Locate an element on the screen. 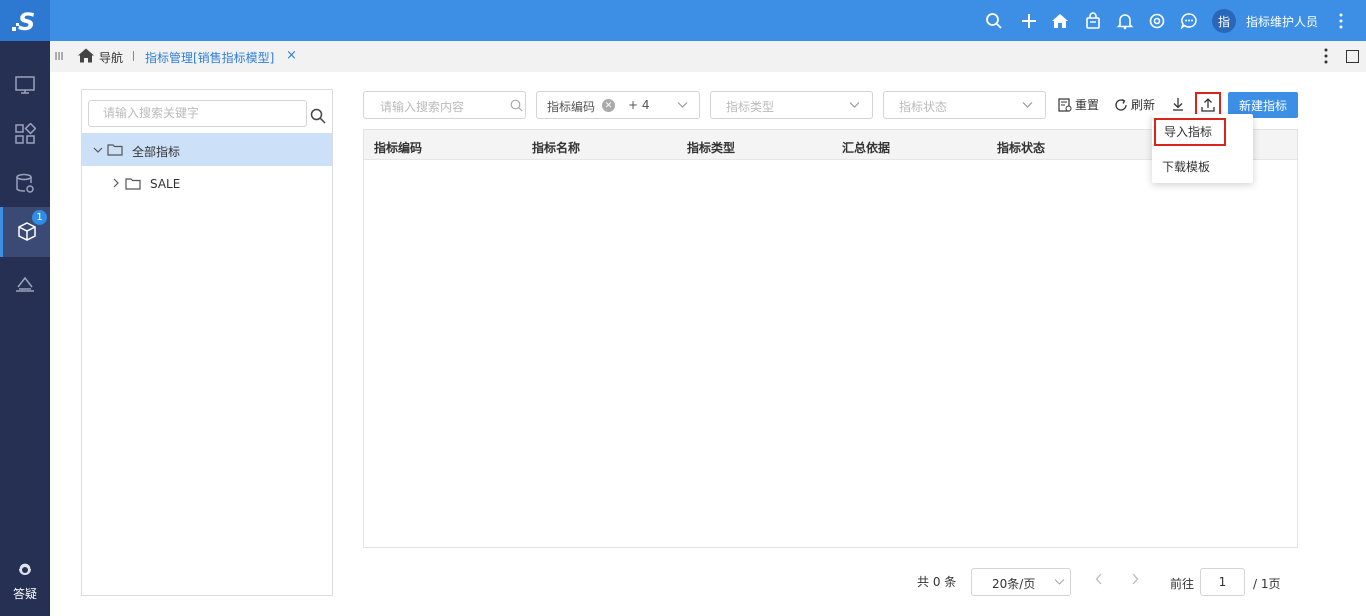  reset-document-icon is located at coordinates (1065, 104).